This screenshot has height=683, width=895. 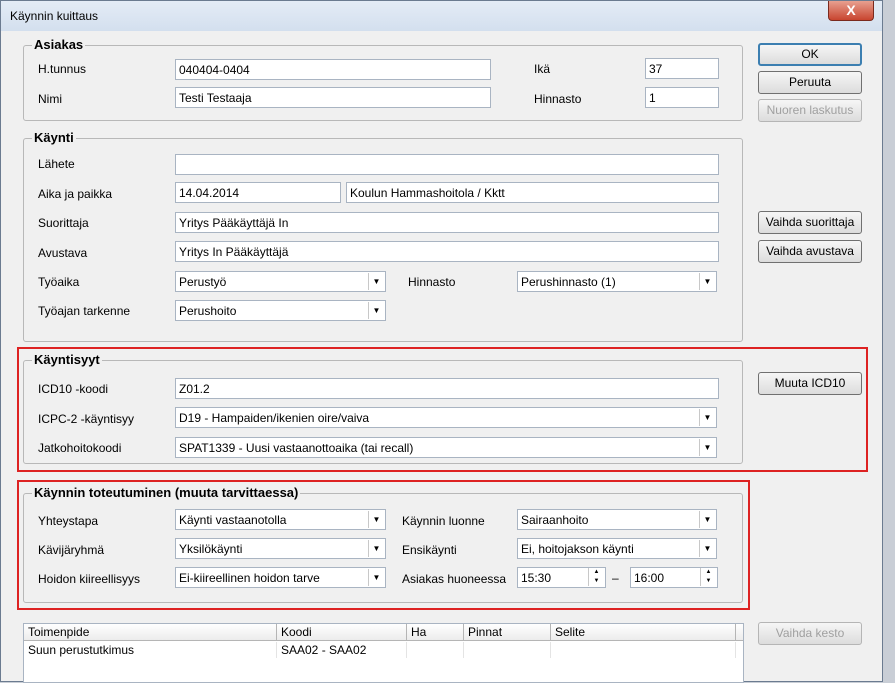 I want to click on close-button: X, so click(x=851, y=11).